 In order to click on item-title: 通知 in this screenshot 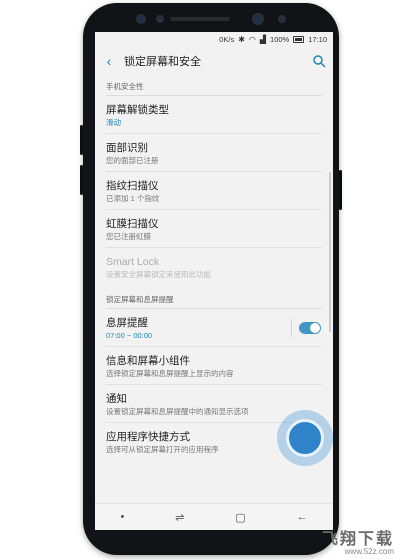, I will do `click(116, 399)`.